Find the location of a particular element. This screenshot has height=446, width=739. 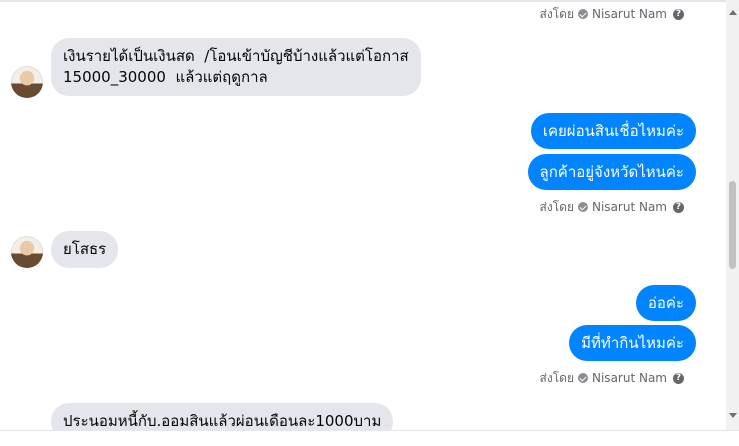

incoming-message-bubble: ยโสธร is located at coordinates (85, 249).